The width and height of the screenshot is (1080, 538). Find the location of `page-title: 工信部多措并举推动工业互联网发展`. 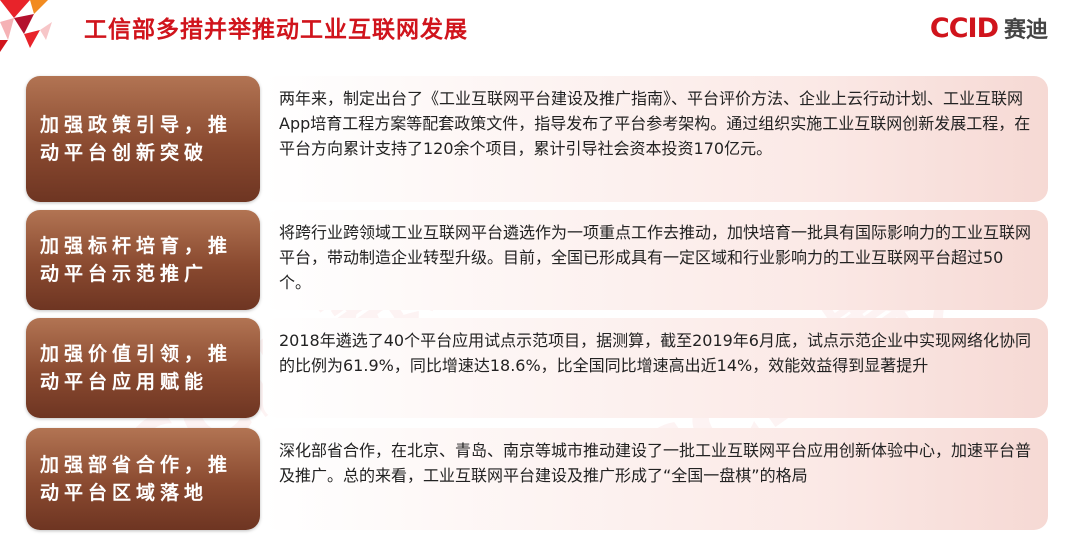

page-title: 工信部多措并举推动工业互联网发展 is located at coordinates (276, 30).